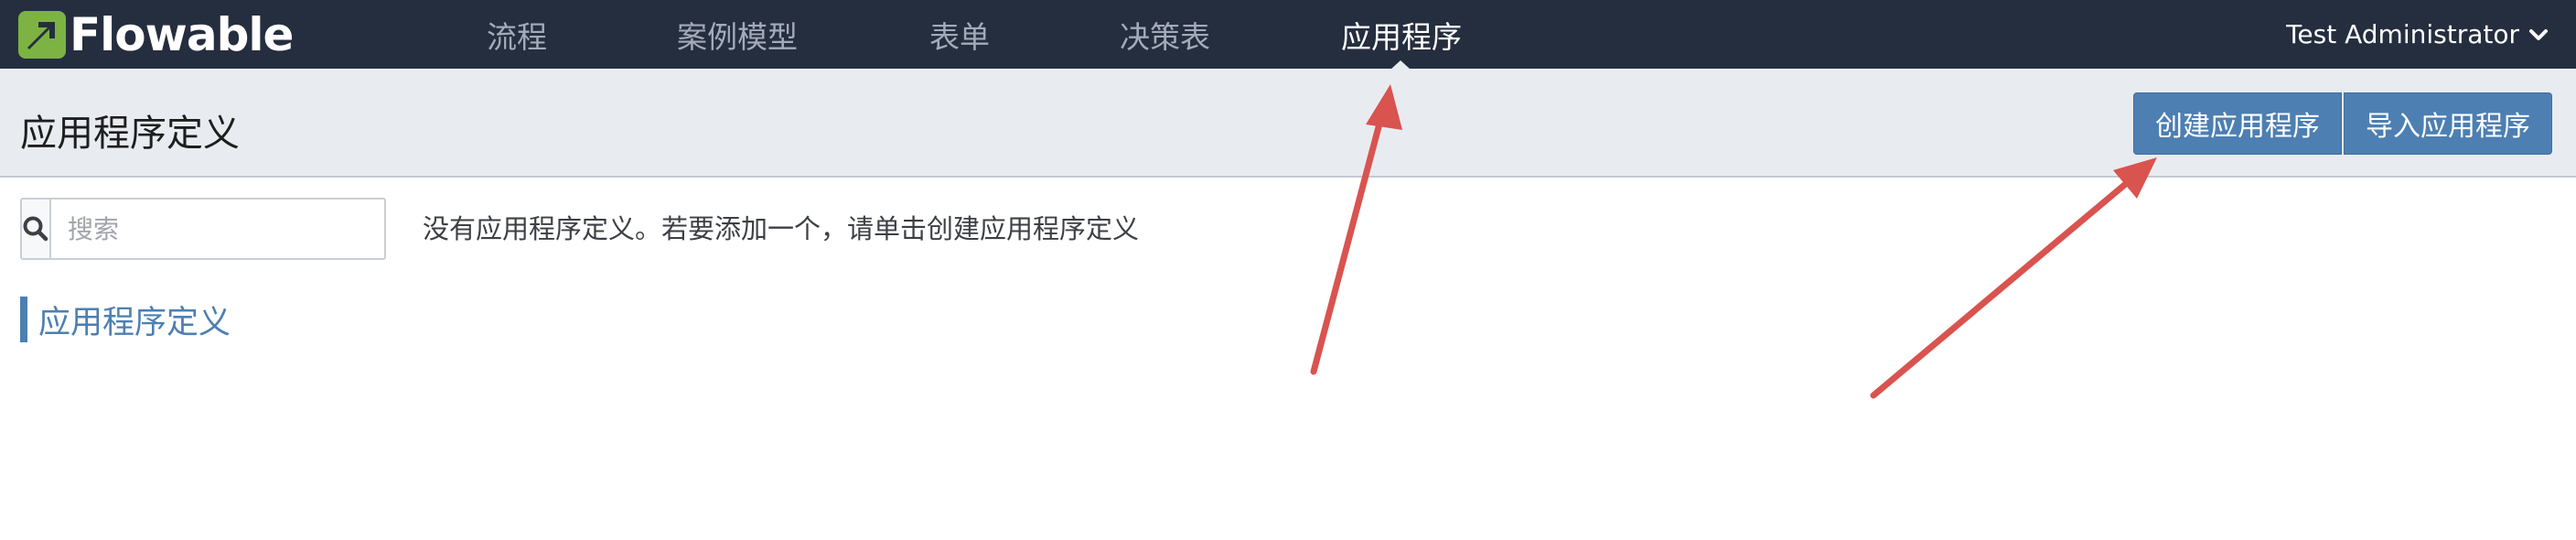 This screenshot has height=540, width=2576. What do you see at coordinates (2013, 278) in the screenshot?
I see `annotation-arrow-create-button` at bounding box center [2013, 278].